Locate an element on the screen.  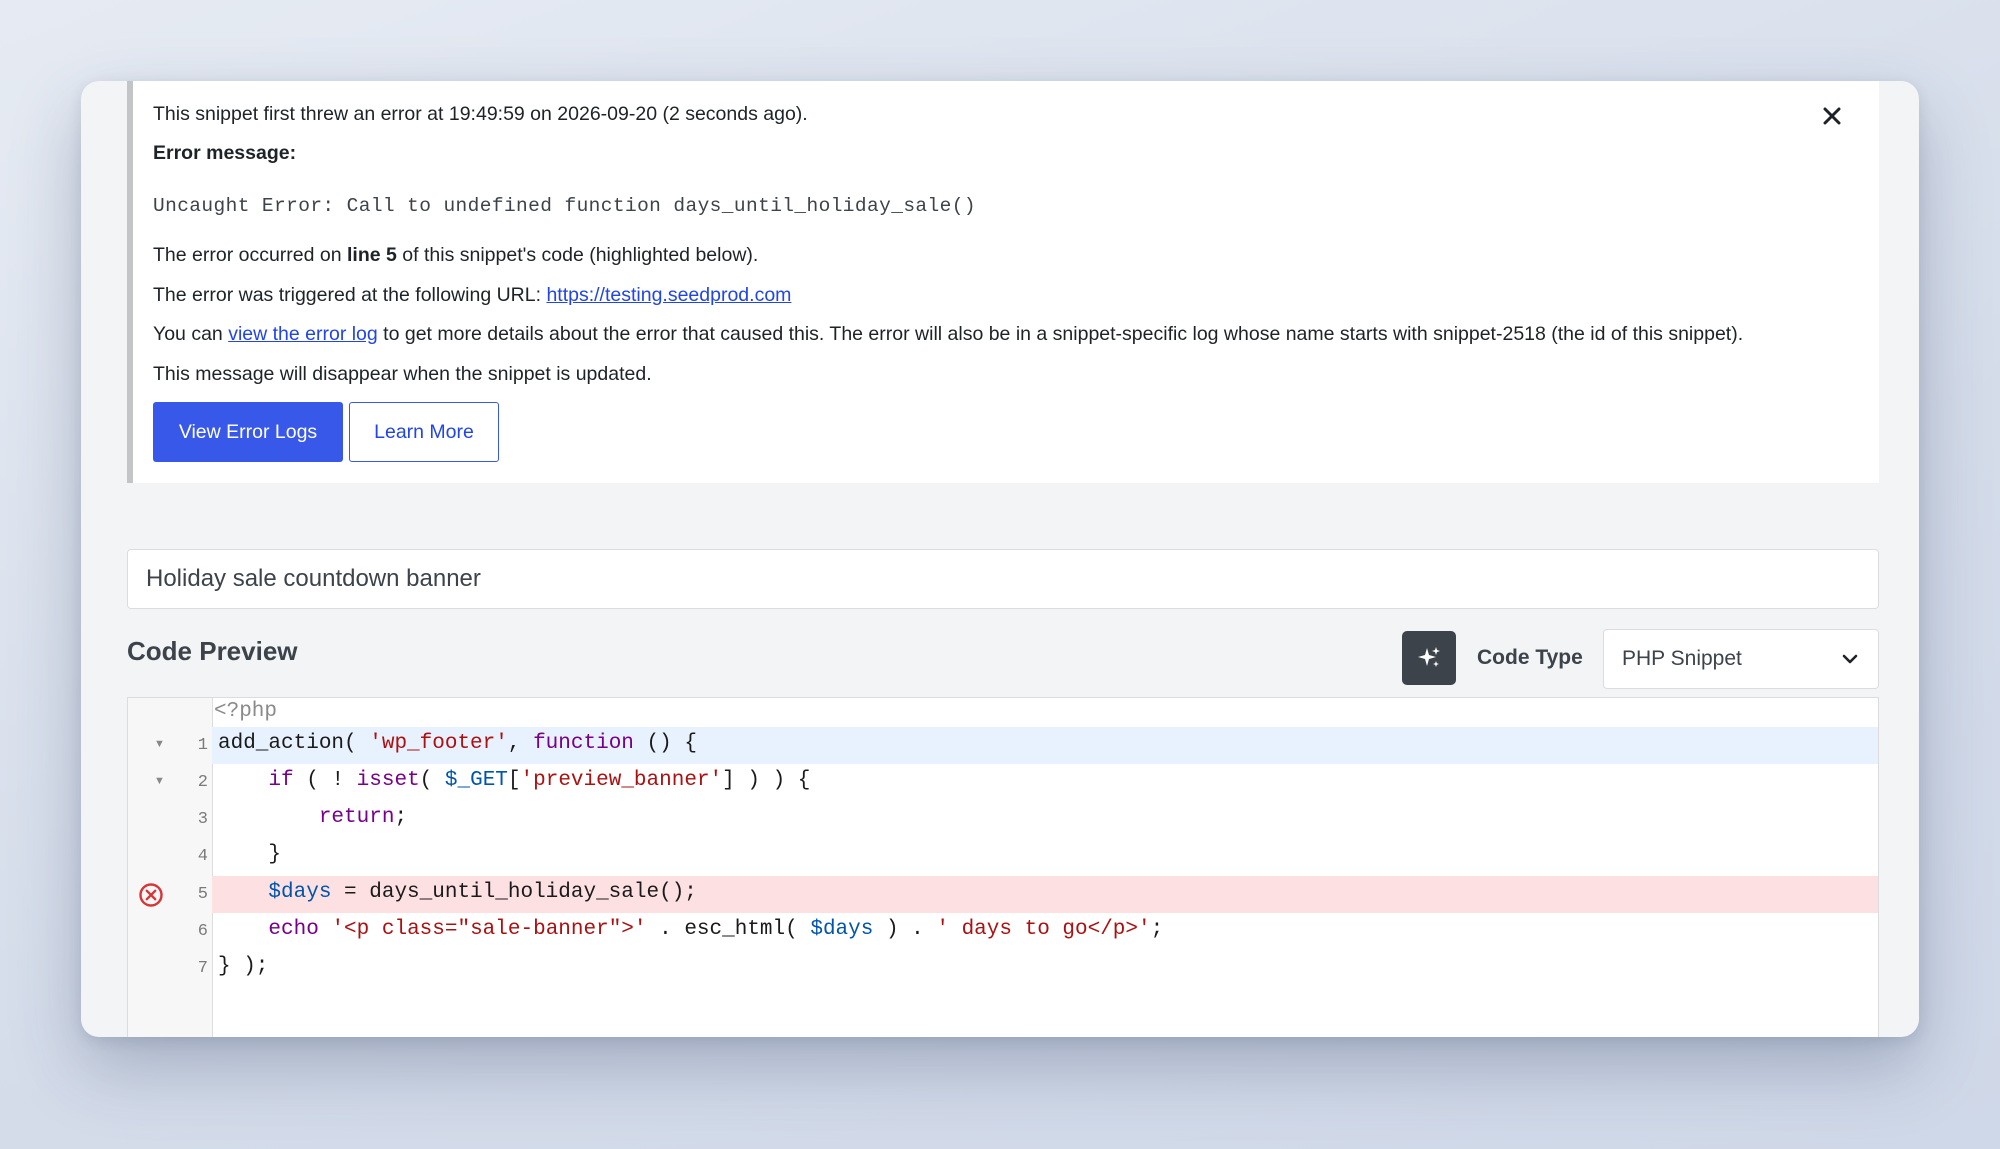
code-line-7: 7 } ); is located at coordinates (1003, 968).